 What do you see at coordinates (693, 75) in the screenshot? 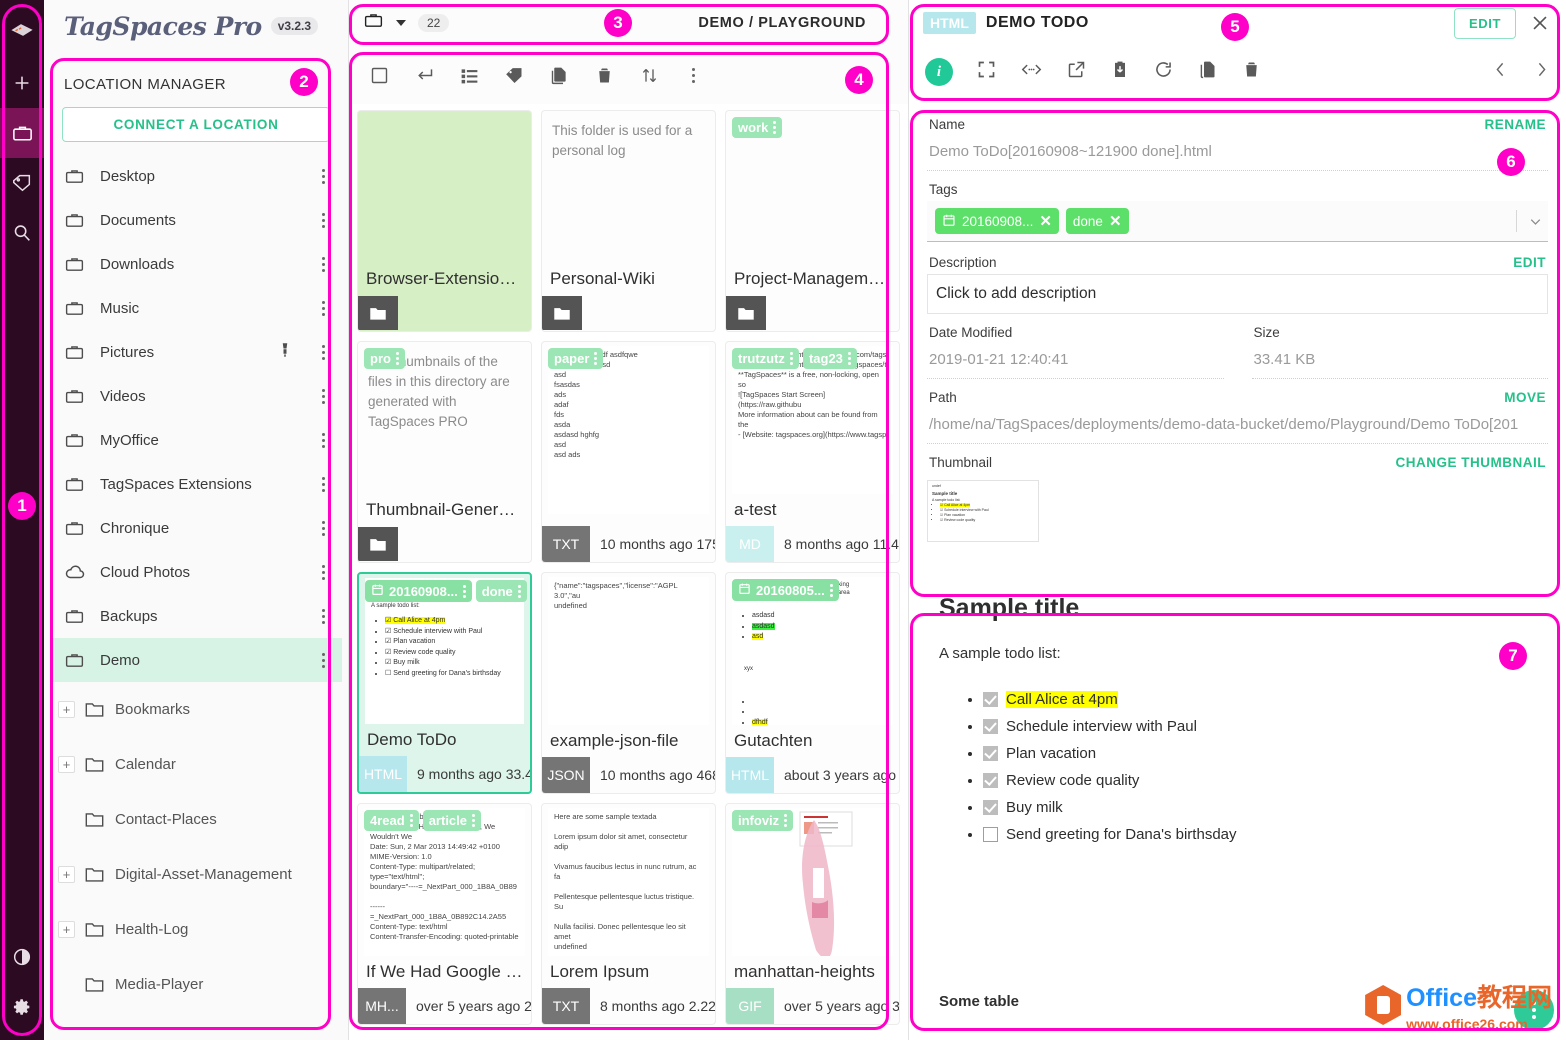
I see `more-options-icon` at bounding box center [693, 75].